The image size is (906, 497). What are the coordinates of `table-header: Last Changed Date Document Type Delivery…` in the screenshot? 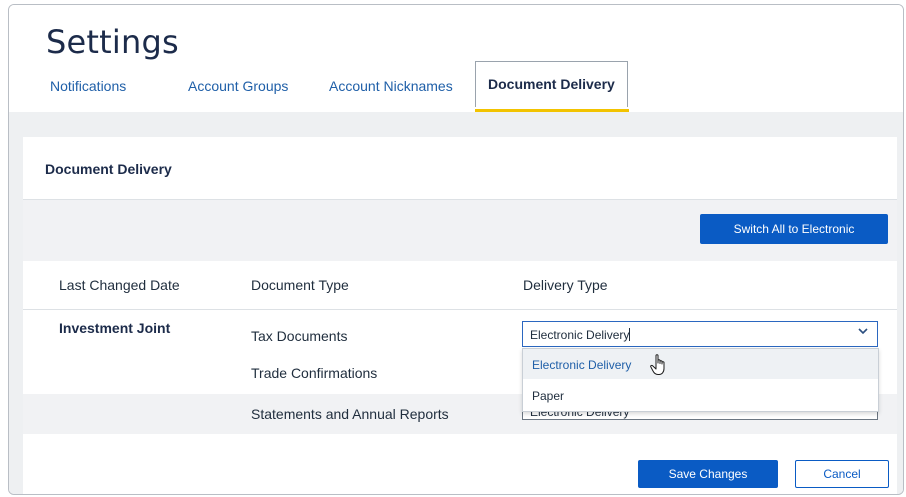 It's located at (460, 285).